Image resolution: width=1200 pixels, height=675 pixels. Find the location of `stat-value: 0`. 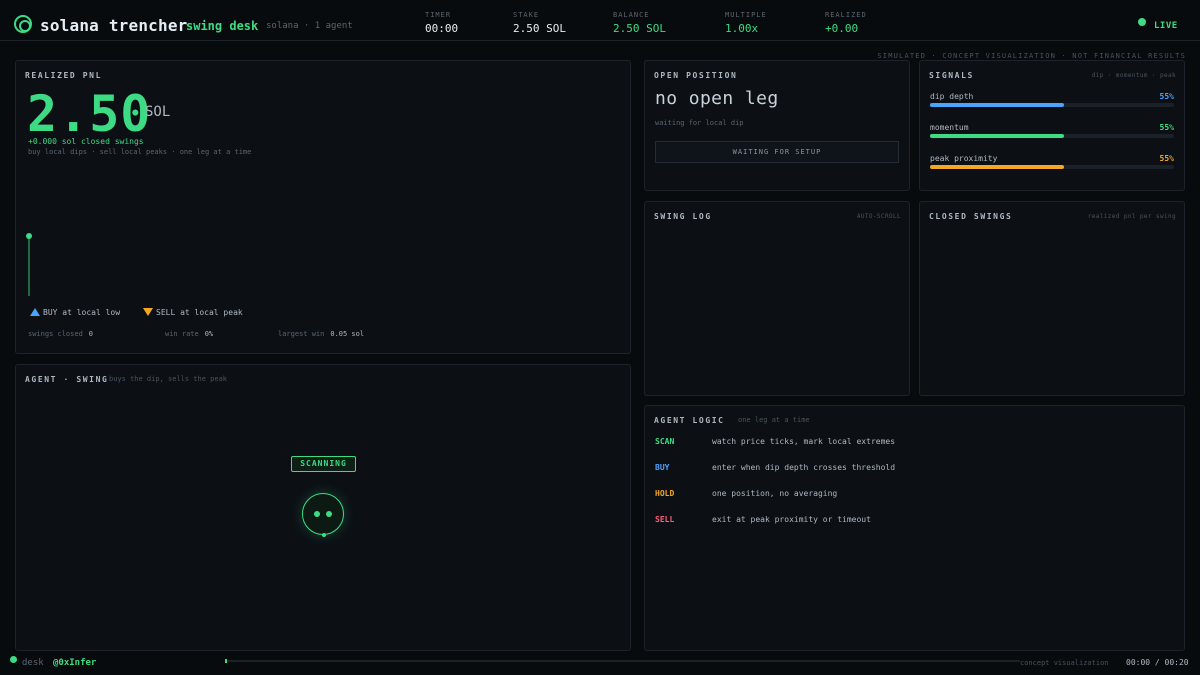

stat-value: 0 is located at coordinates (91, 334).